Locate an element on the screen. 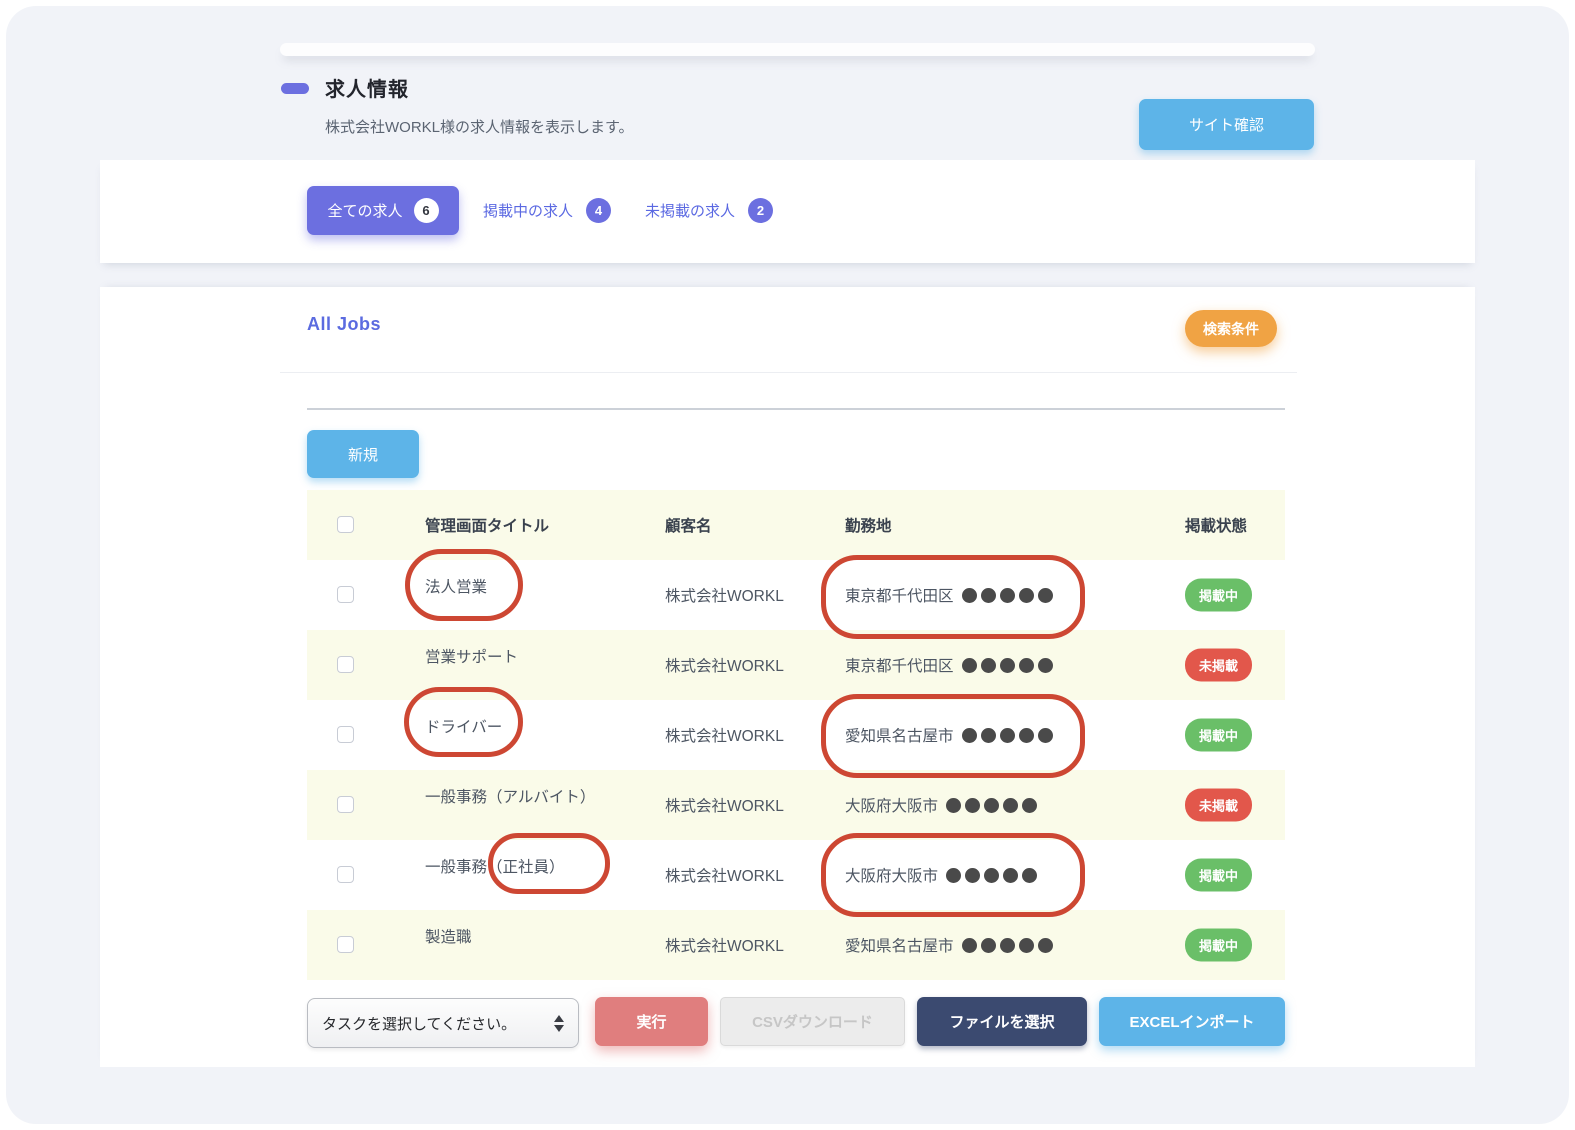  execute-button: 実行 is located at coordinates (651, 1021).